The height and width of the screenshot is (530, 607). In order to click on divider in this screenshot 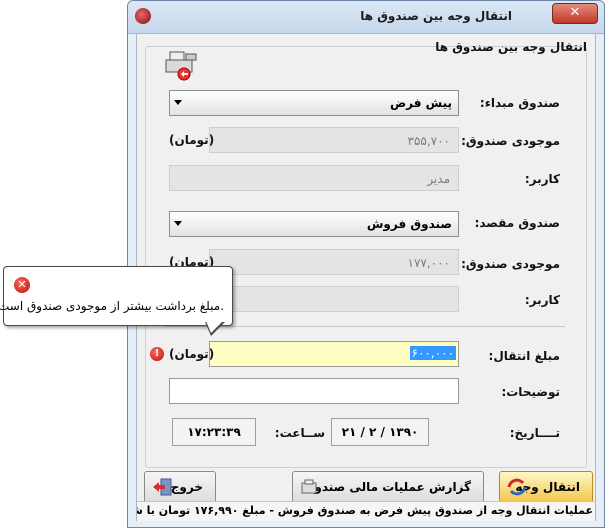, I will do `click(365, 326)`.